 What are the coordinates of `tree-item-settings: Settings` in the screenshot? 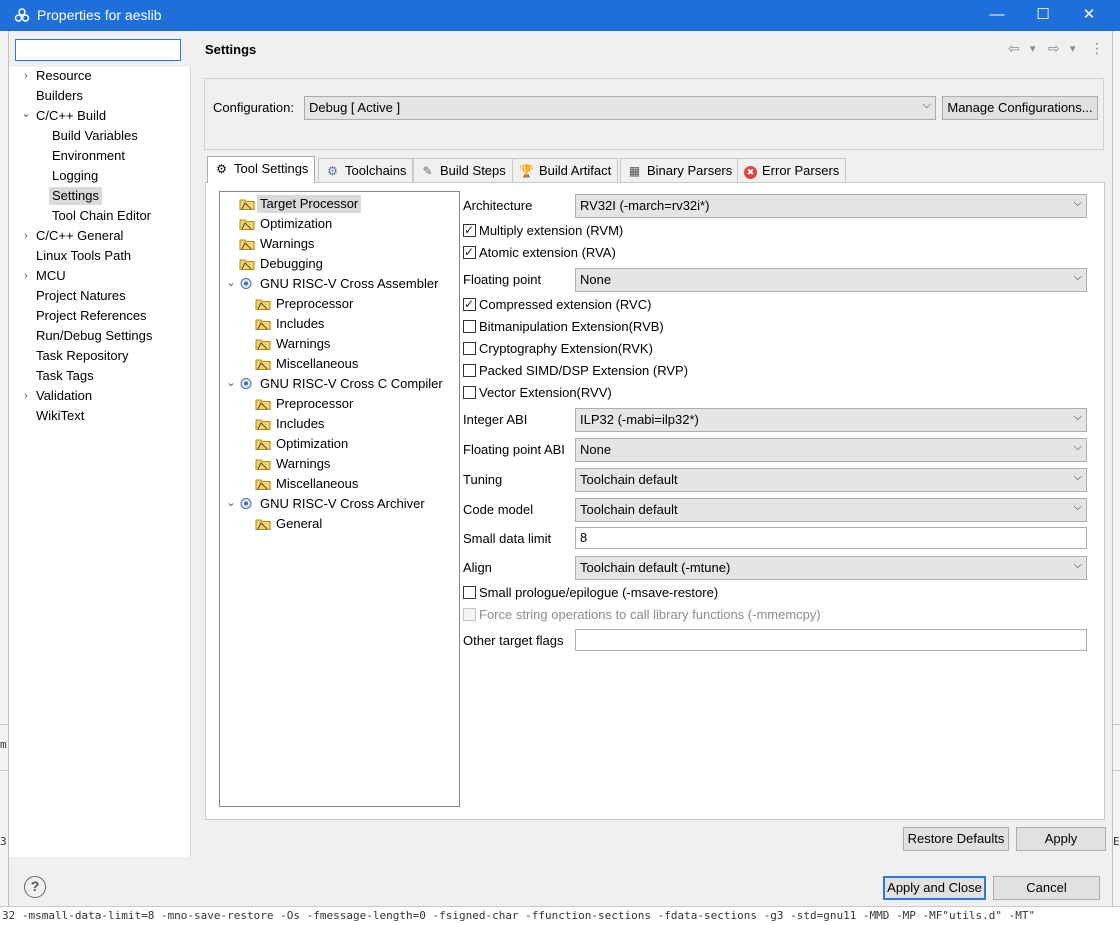 It's located at (75, 196).